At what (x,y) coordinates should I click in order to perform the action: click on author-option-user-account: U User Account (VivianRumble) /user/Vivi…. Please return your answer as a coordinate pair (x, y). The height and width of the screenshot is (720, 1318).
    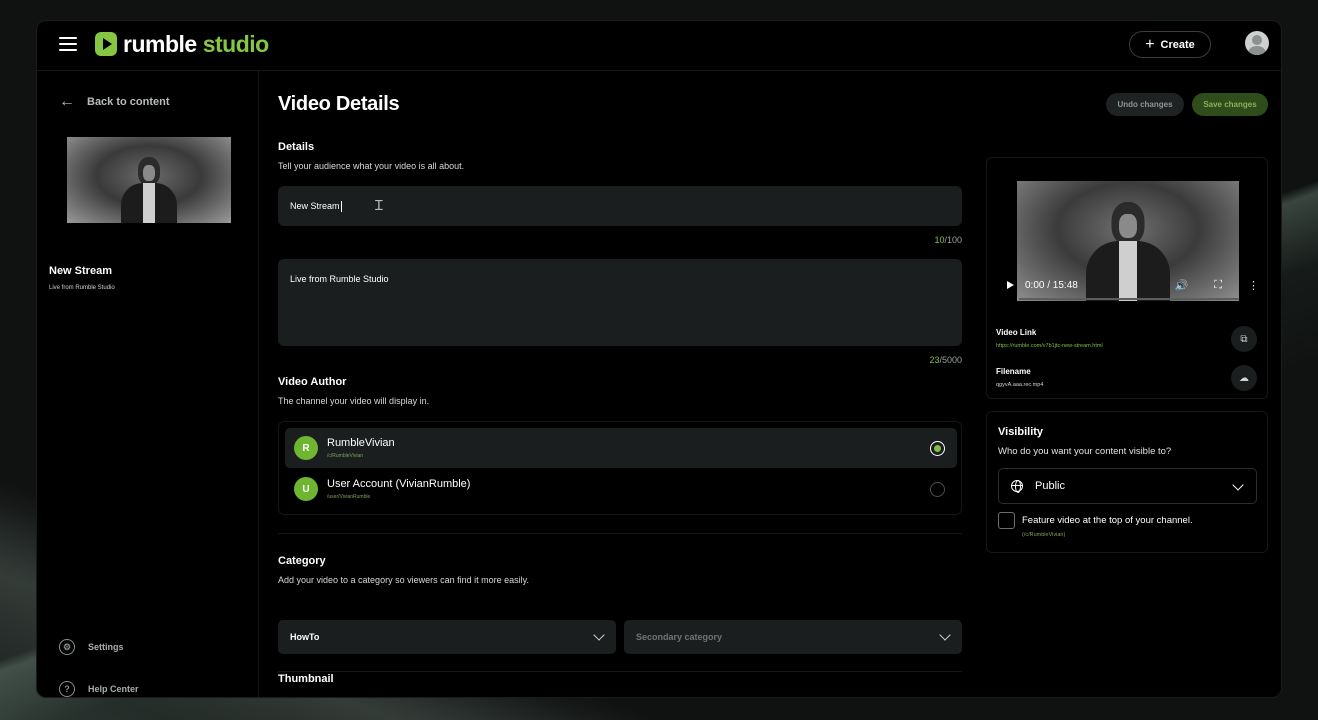
    Looking at the image, I should click on (621, 489).